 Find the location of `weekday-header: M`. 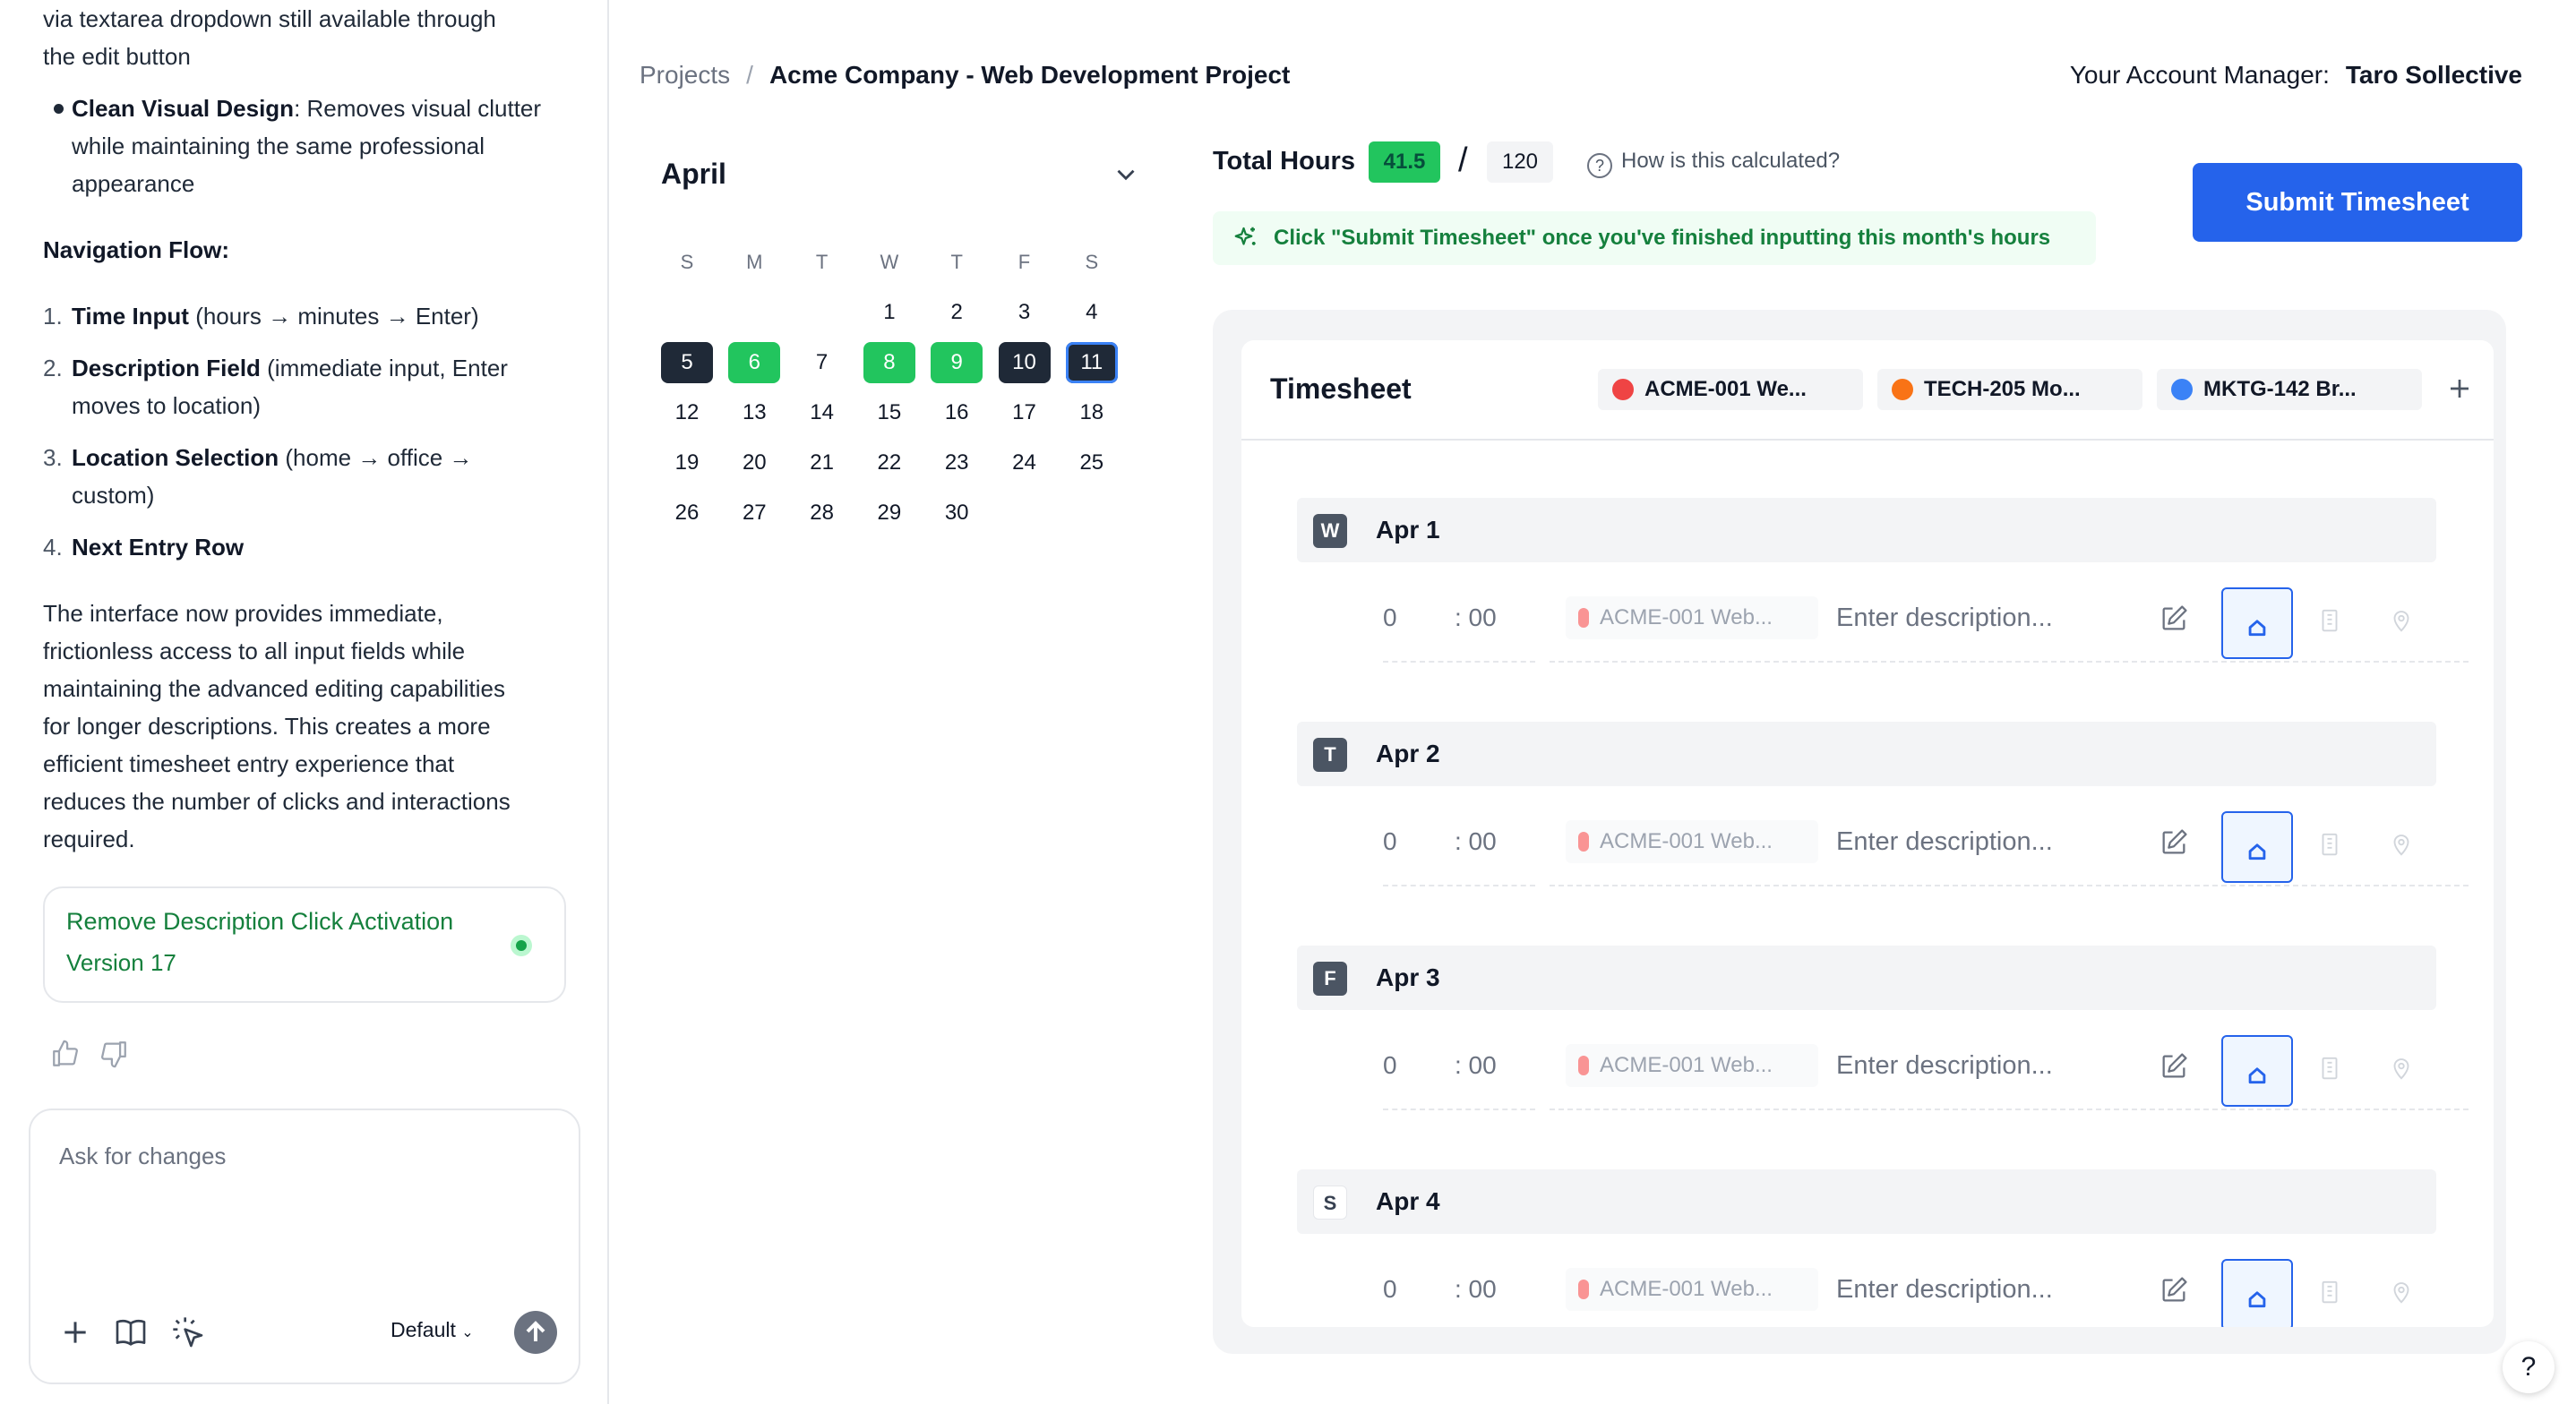

weekday-header: M is located at coordinates (754, 262).